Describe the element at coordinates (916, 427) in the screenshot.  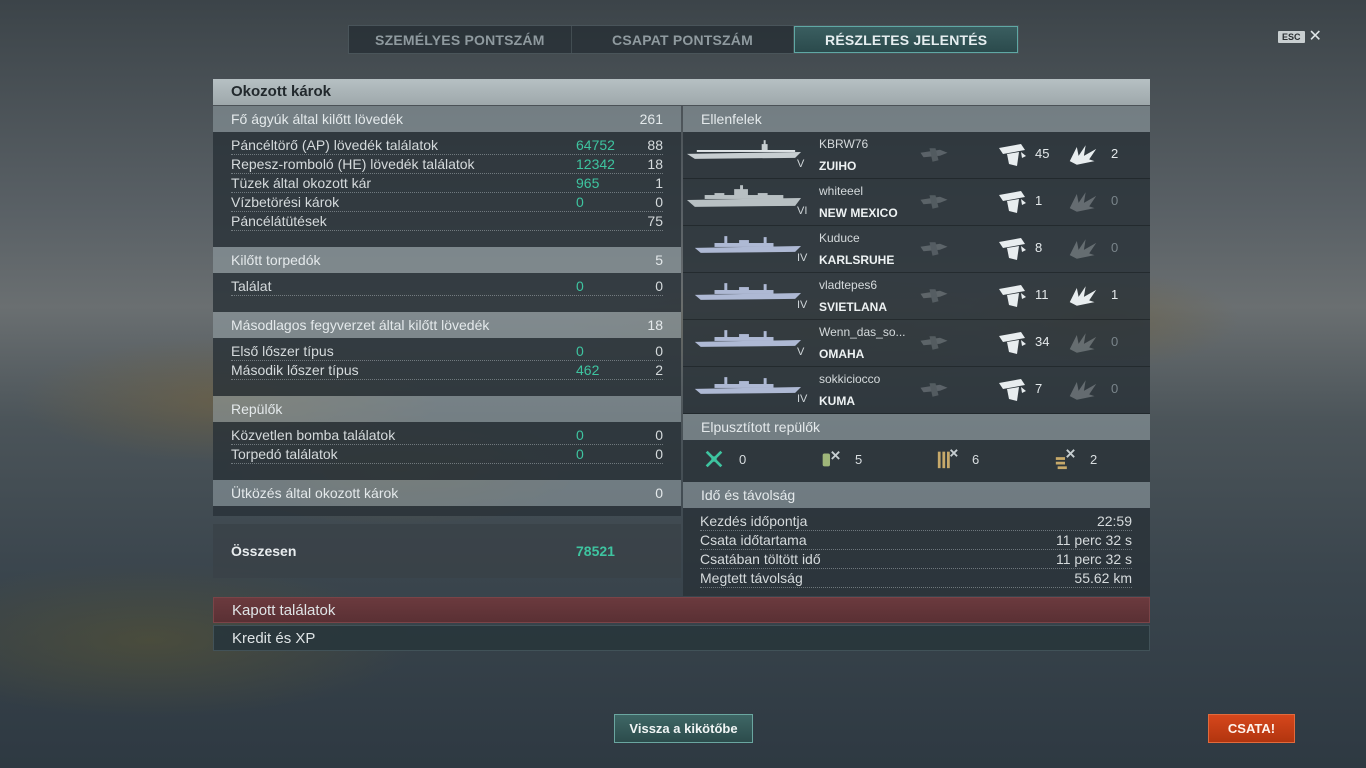
I see `planes-destroyed-header: Elpusztított repülők` at that location.